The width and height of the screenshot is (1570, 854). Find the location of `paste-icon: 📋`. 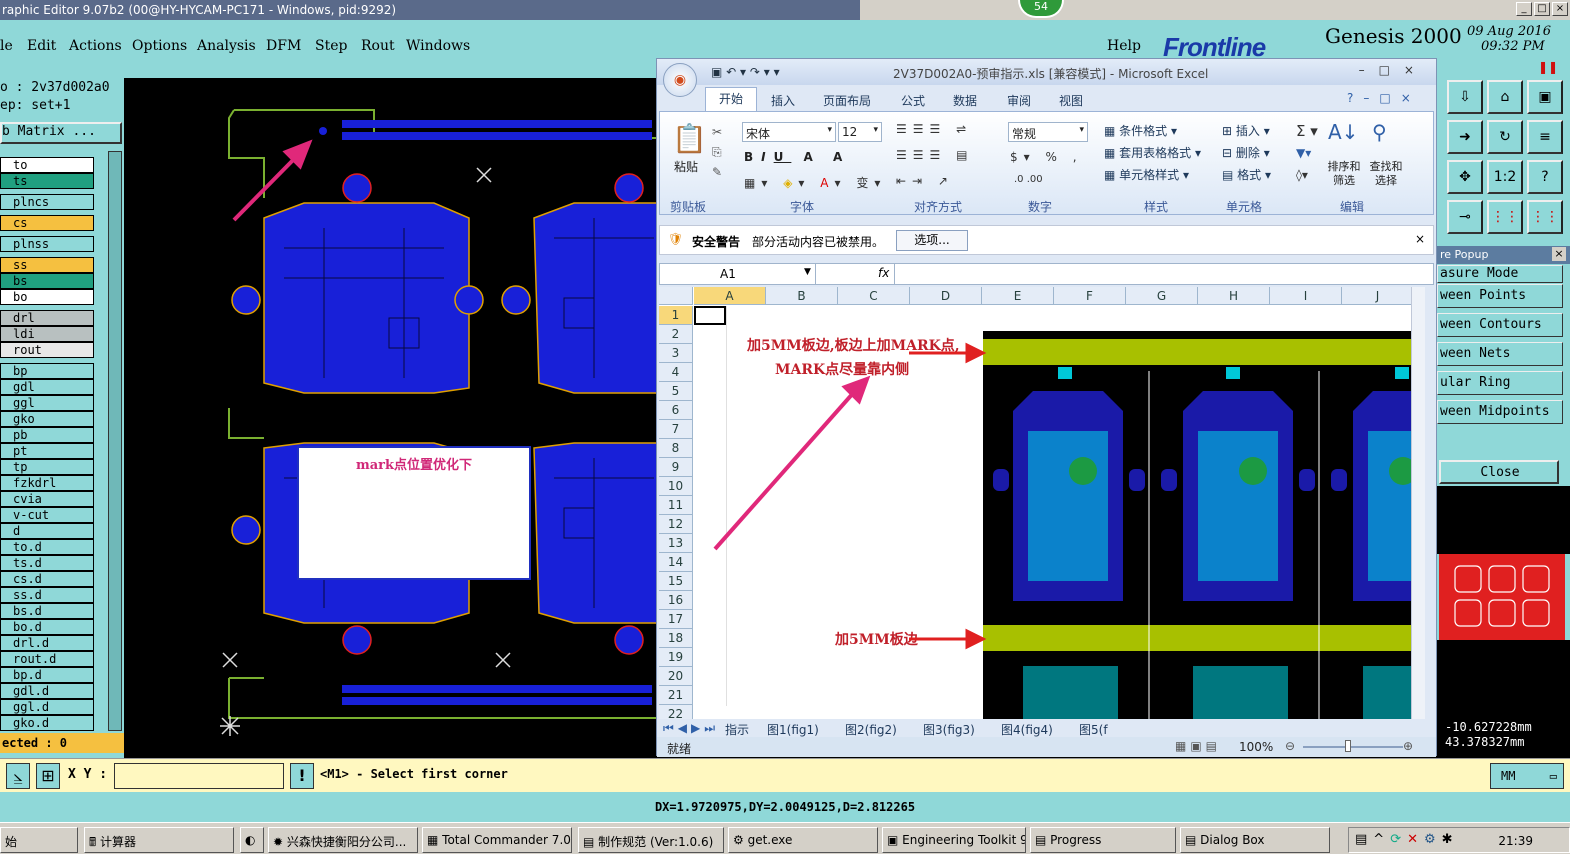

paste-icon: 📋 is located at coordinates (689, 138).